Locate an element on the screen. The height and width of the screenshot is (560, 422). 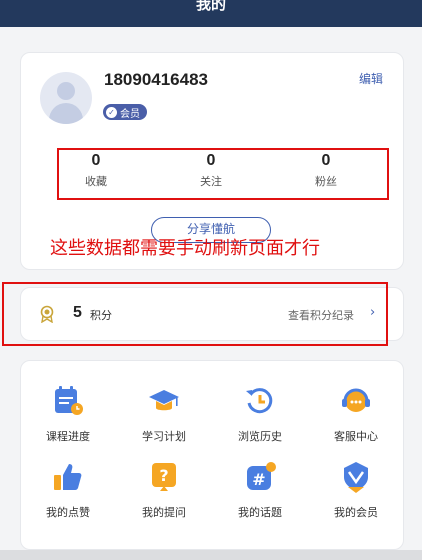
grid-item-label: 学习计划 is located at coordinates (164, 436).